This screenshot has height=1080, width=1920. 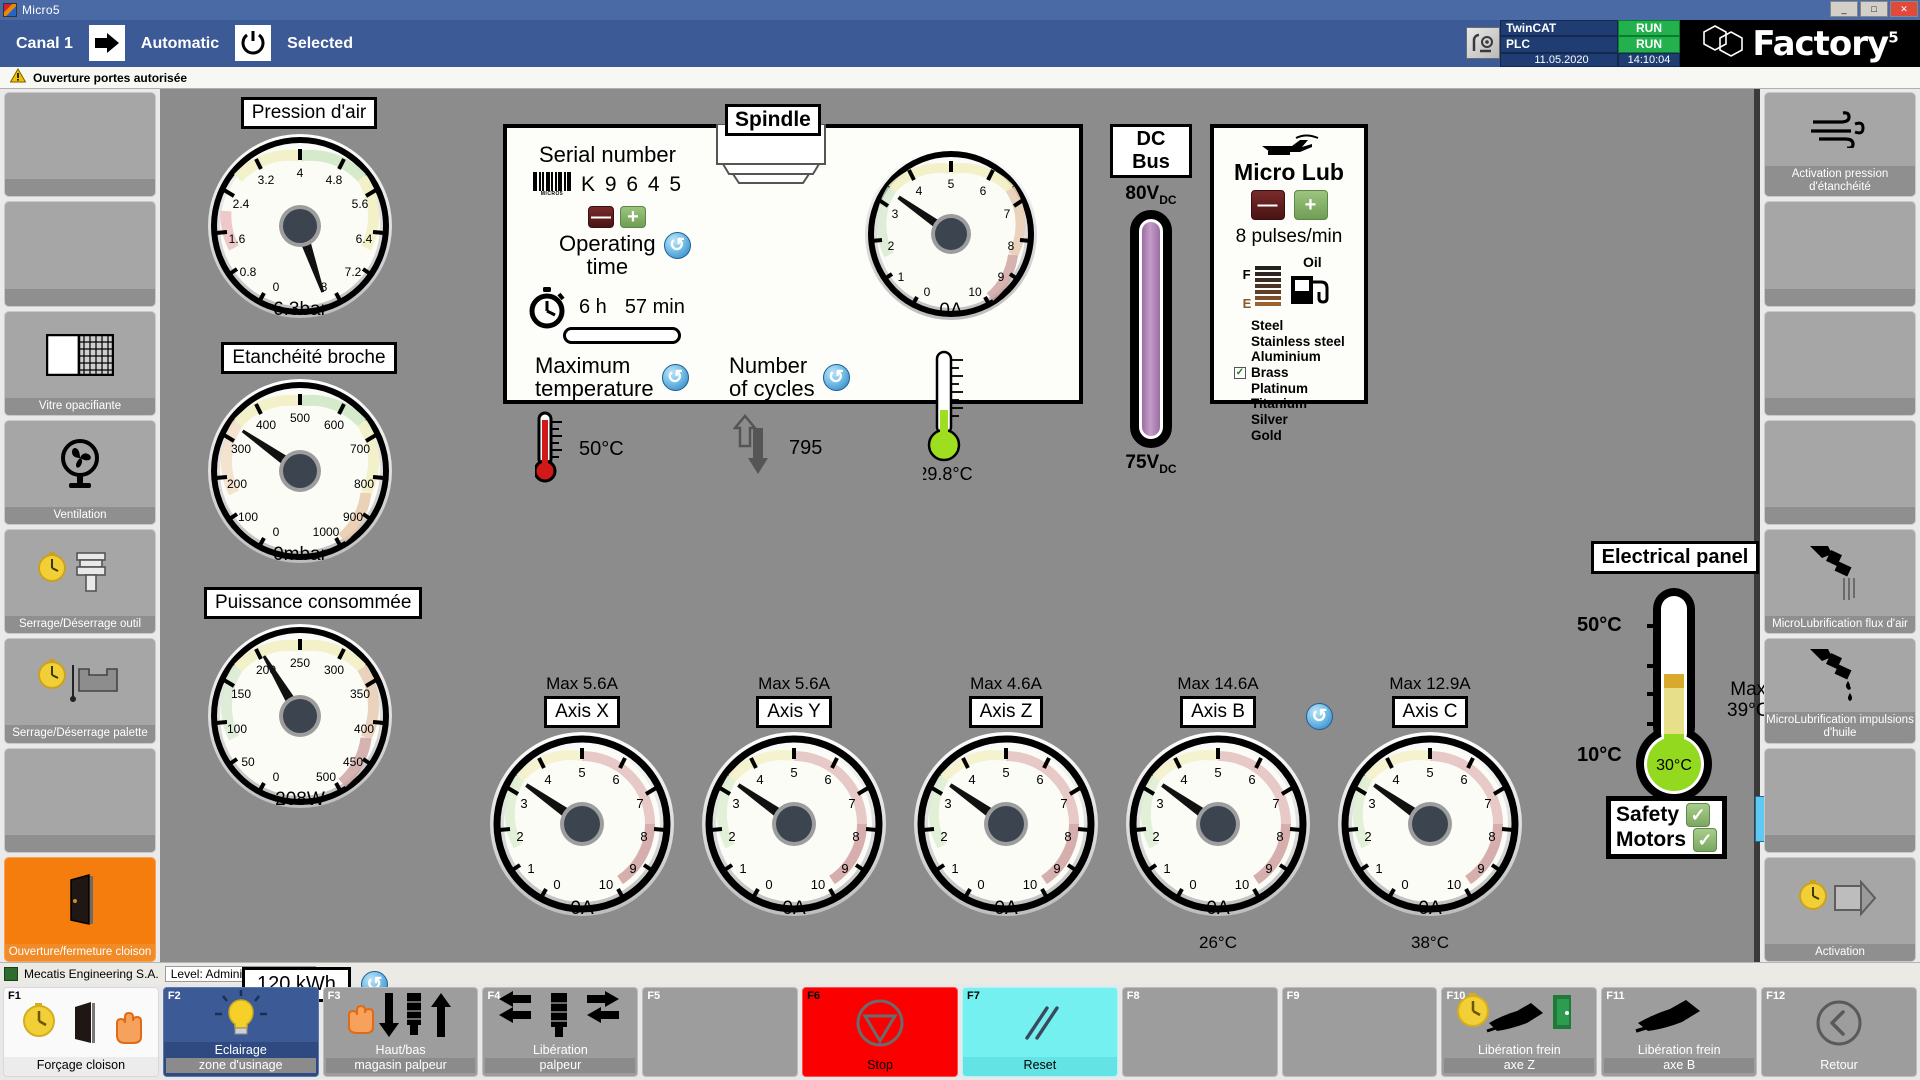 I want to click on sidebar-item-serrage-outil: Serrage/Déserrage outil, so click(x=80, y=582).